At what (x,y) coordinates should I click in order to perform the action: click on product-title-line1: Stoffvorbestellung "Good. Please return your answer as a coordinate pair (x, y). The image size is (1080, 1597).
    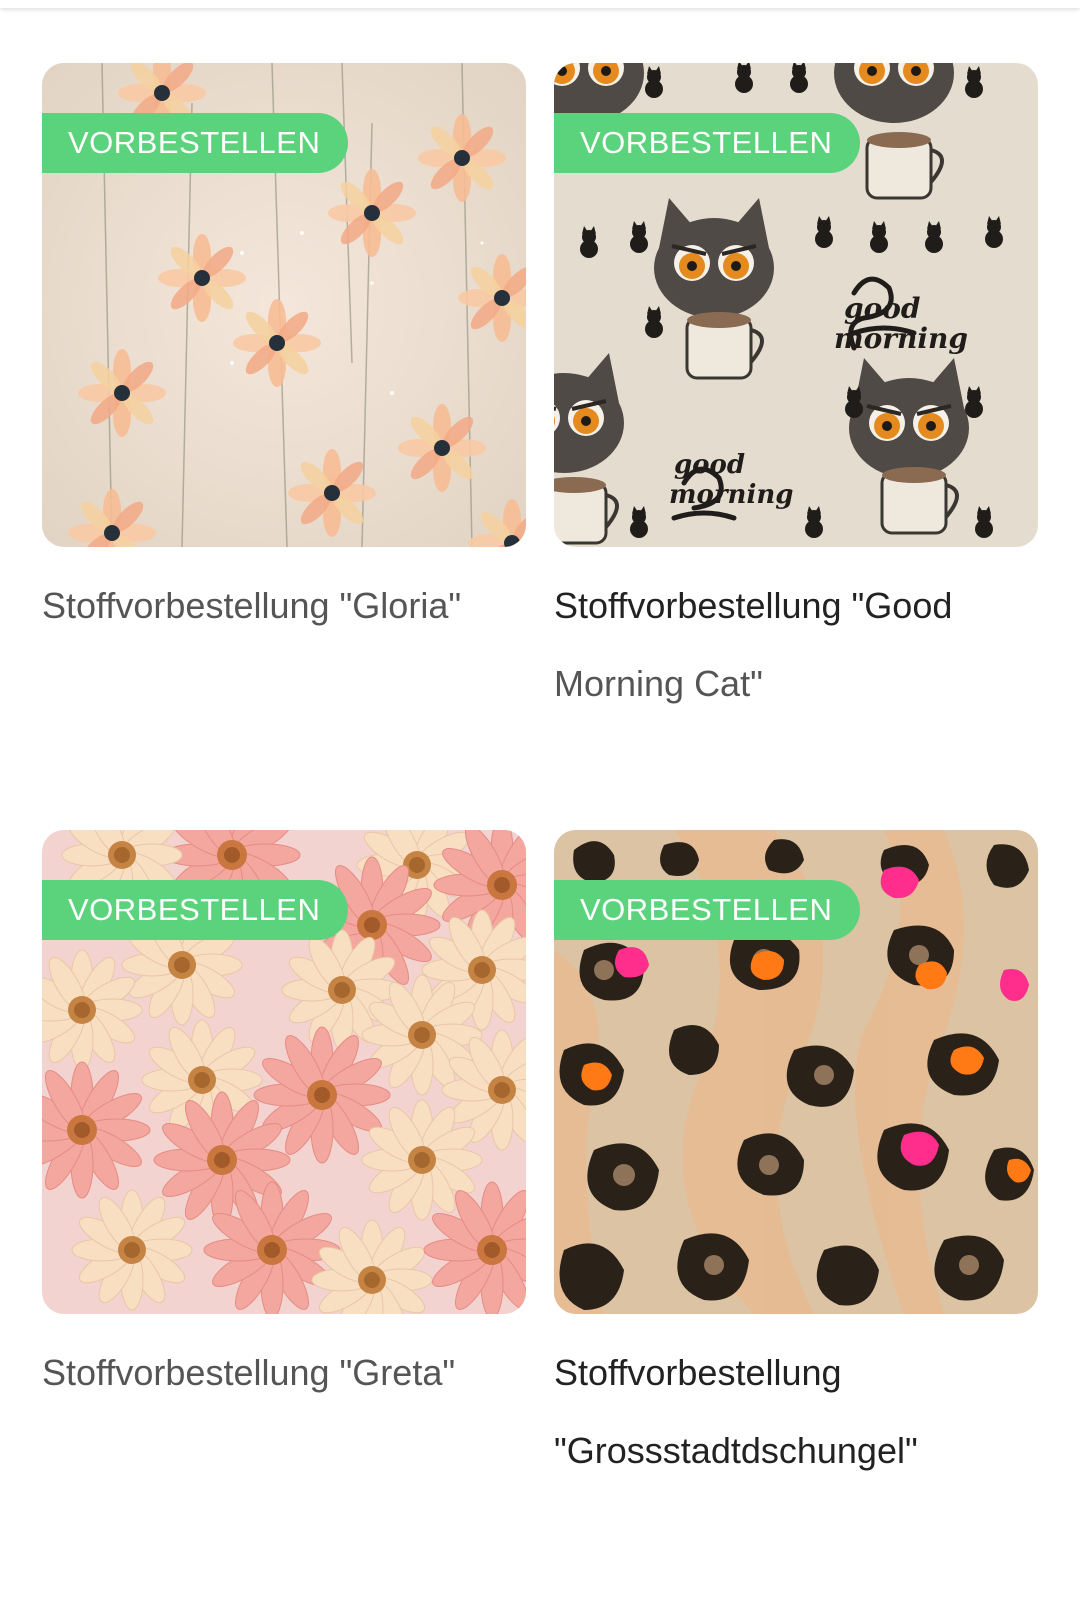
    Looking at the image, I should click on (753, 605).